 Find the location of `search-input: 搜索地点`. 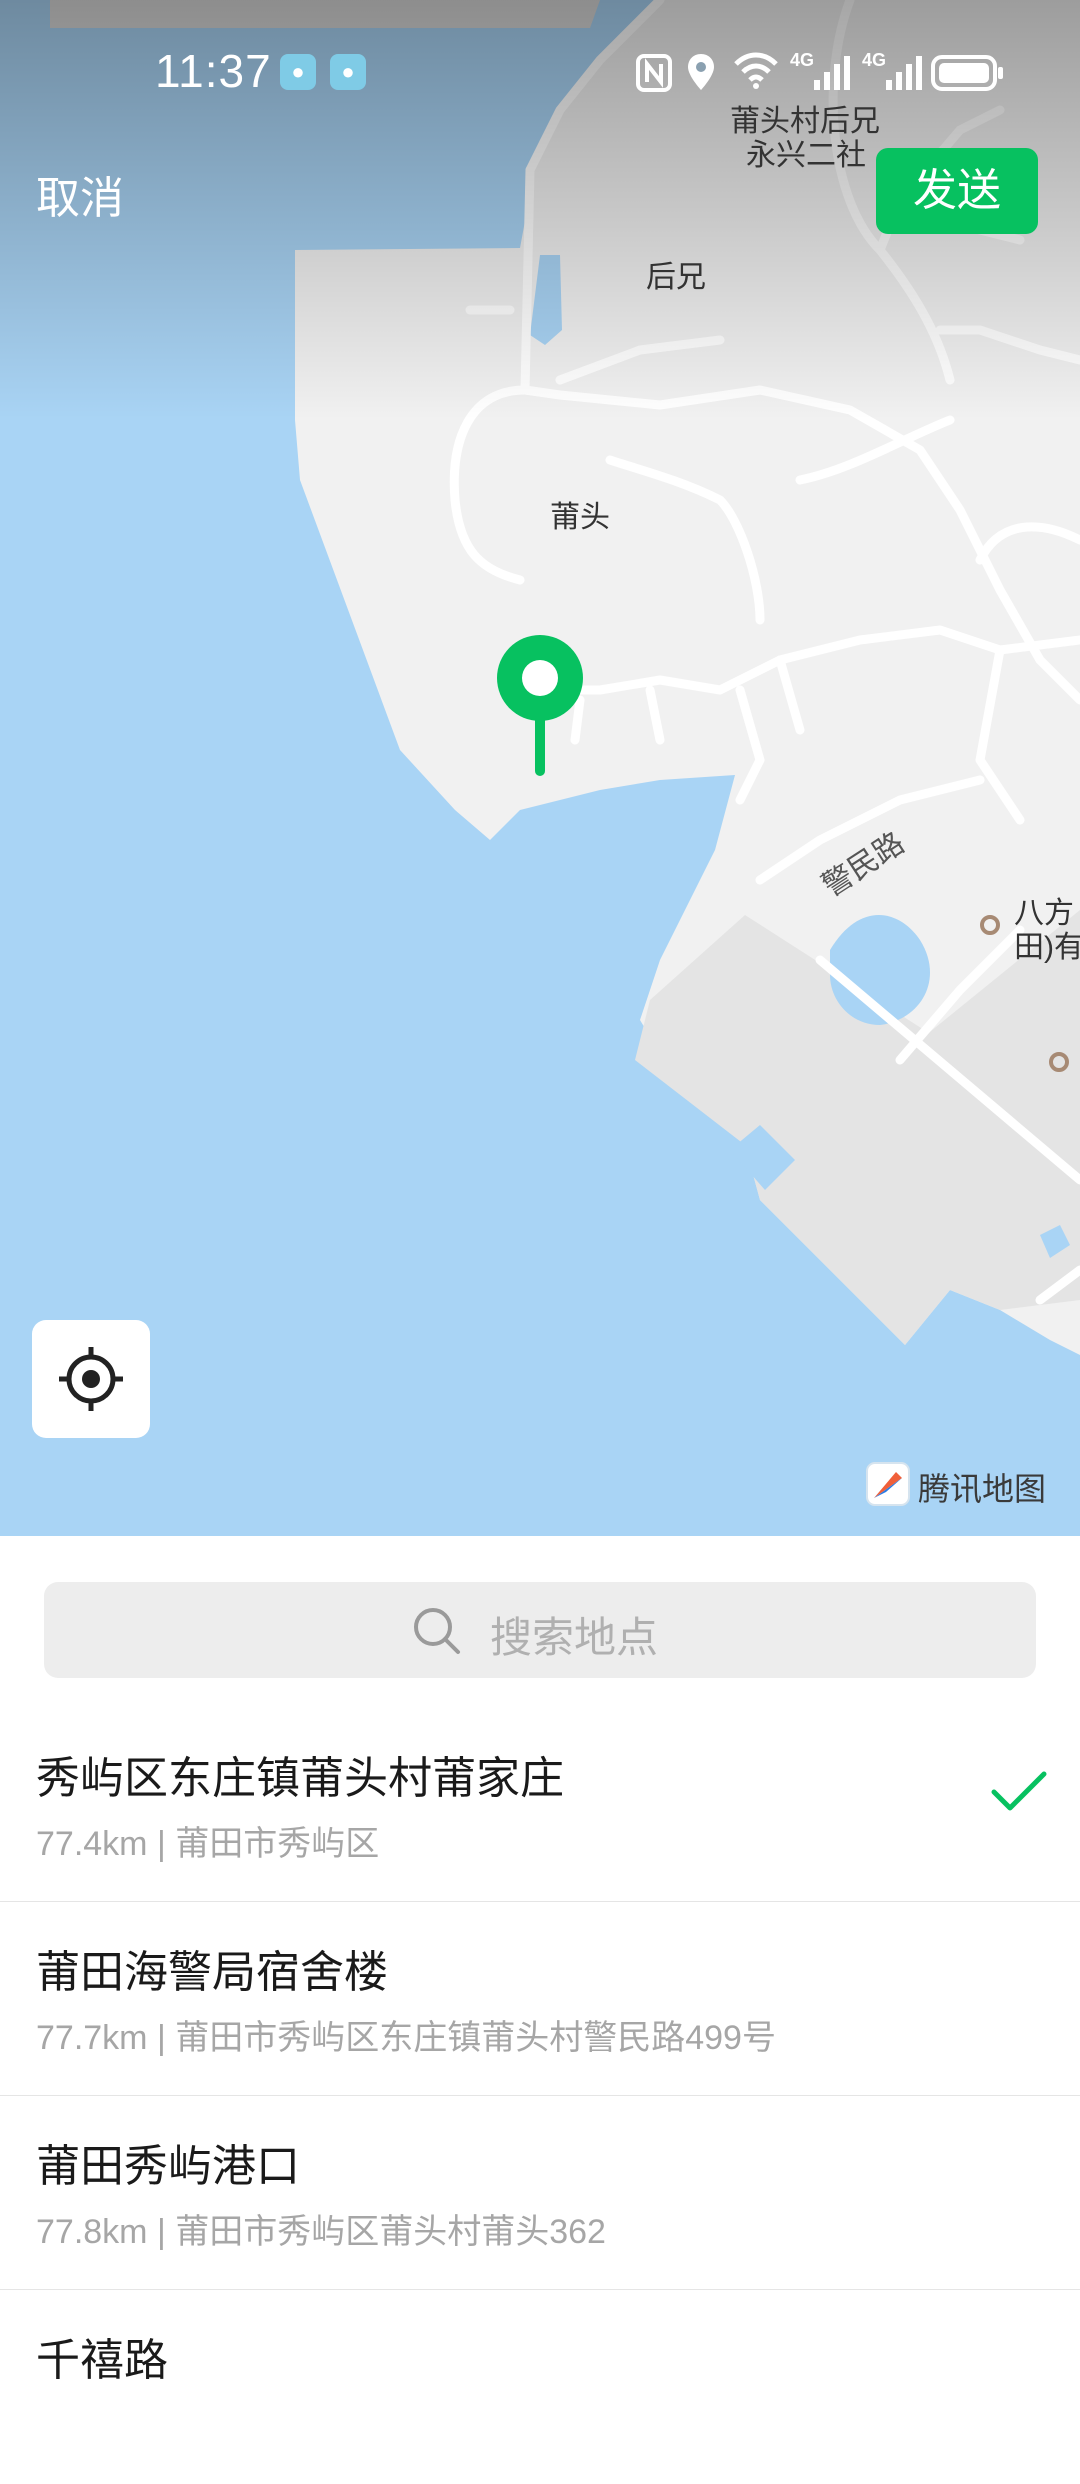

search-input: 搜索地点 is located at coordinates (540, 1630).